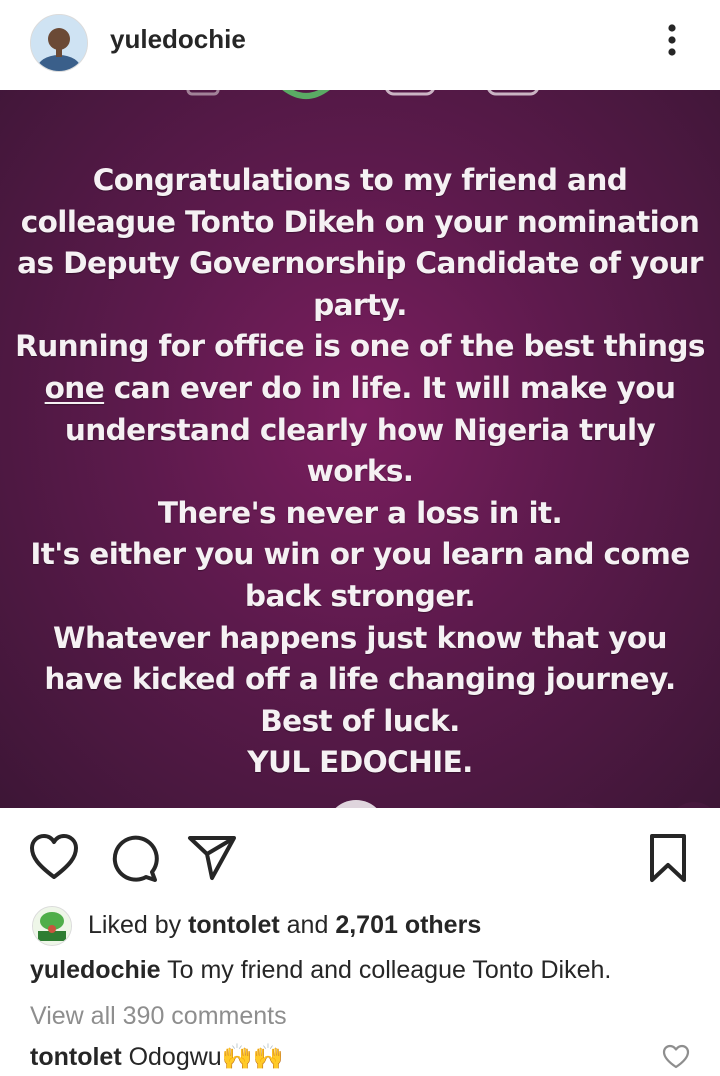  I want to click on post-line: have kicked off a life changing journey., so click(360, 679).